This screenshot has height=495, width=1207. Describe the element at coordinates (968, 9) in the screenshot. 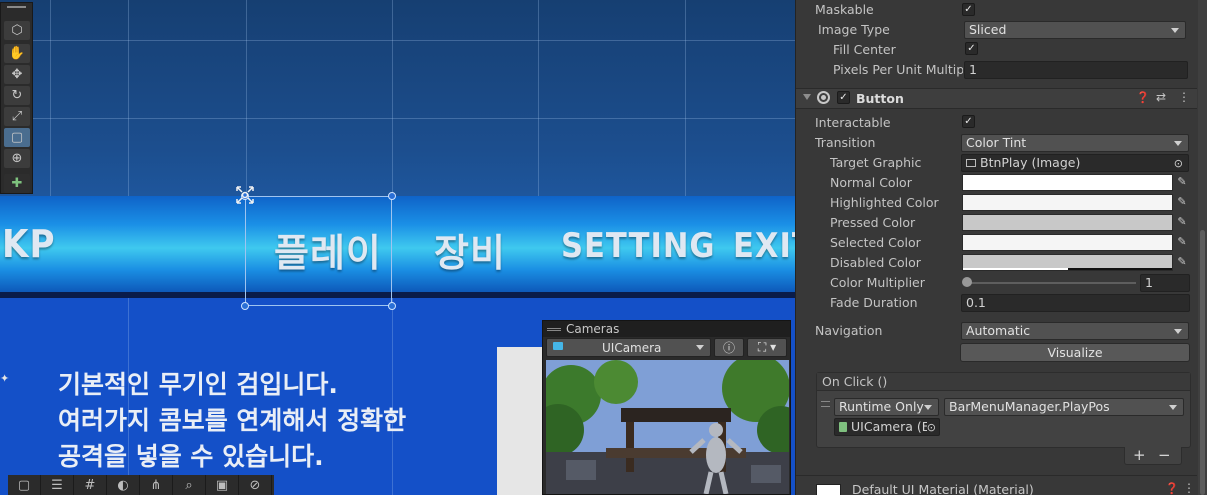

I see `maskable-checkbox: ✓` at that location.